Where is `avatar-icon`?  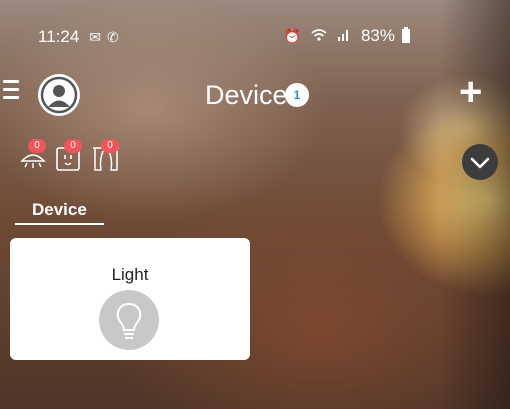
avatar-icon is located at coordinates (59, 95).